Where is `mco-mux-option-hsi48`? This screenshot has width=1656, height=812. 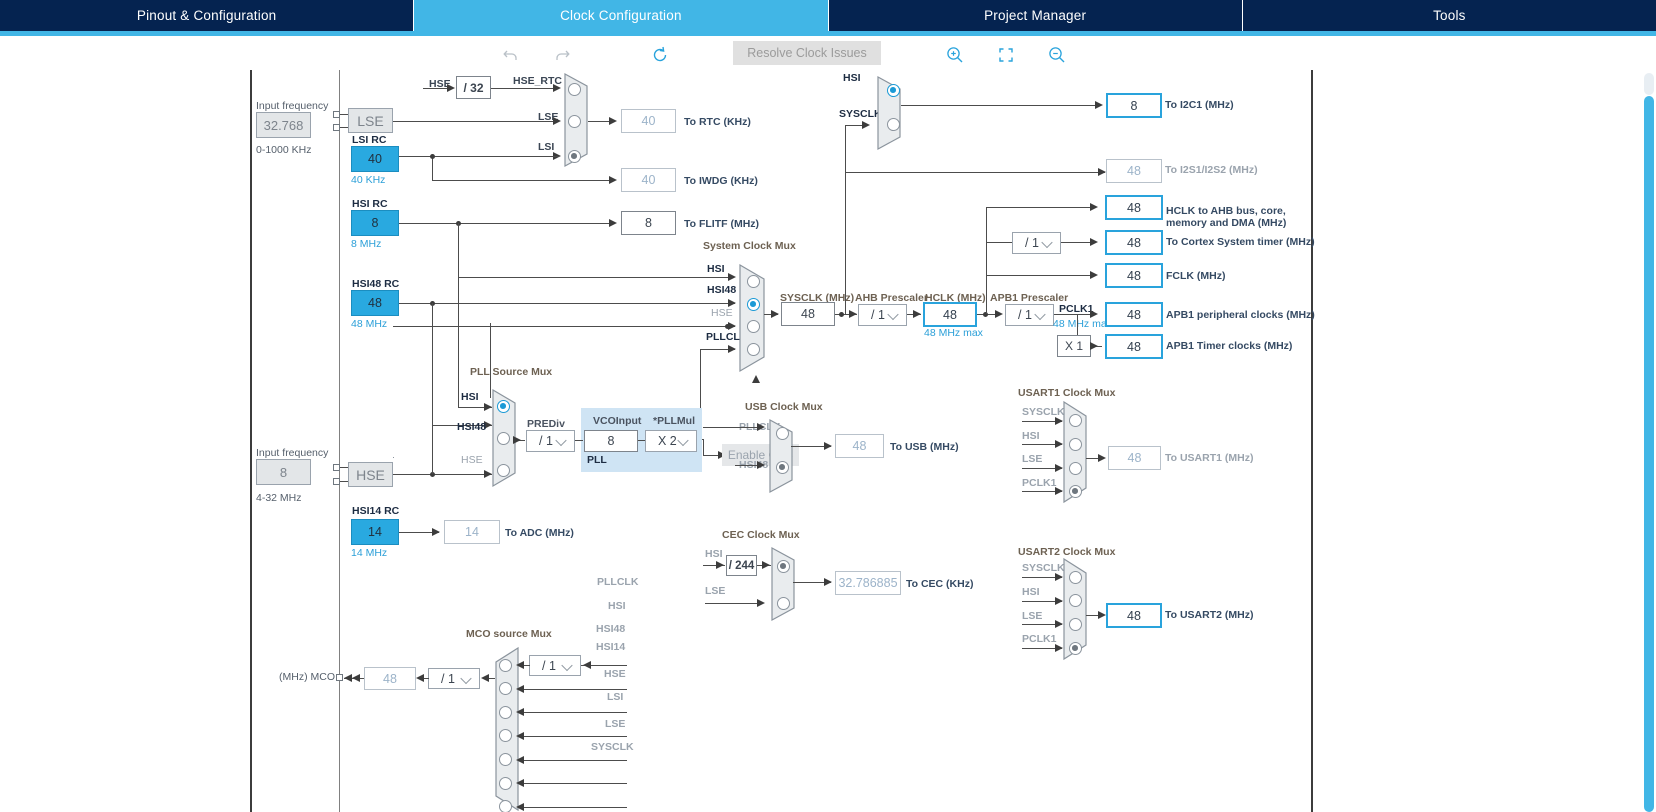
mco-mux-option-hsi48 is located at coordinates (505, 712).